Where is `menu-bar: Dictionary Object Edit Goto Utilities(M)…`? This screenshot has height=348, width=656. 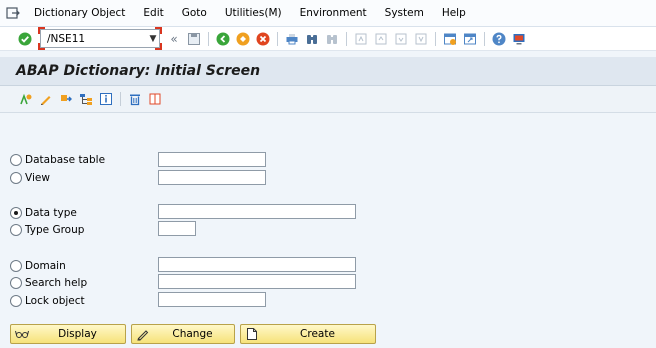 menu-bar: Dictionary Object Edit Goto Utilities(M)… is located at coordinates (328, 13).